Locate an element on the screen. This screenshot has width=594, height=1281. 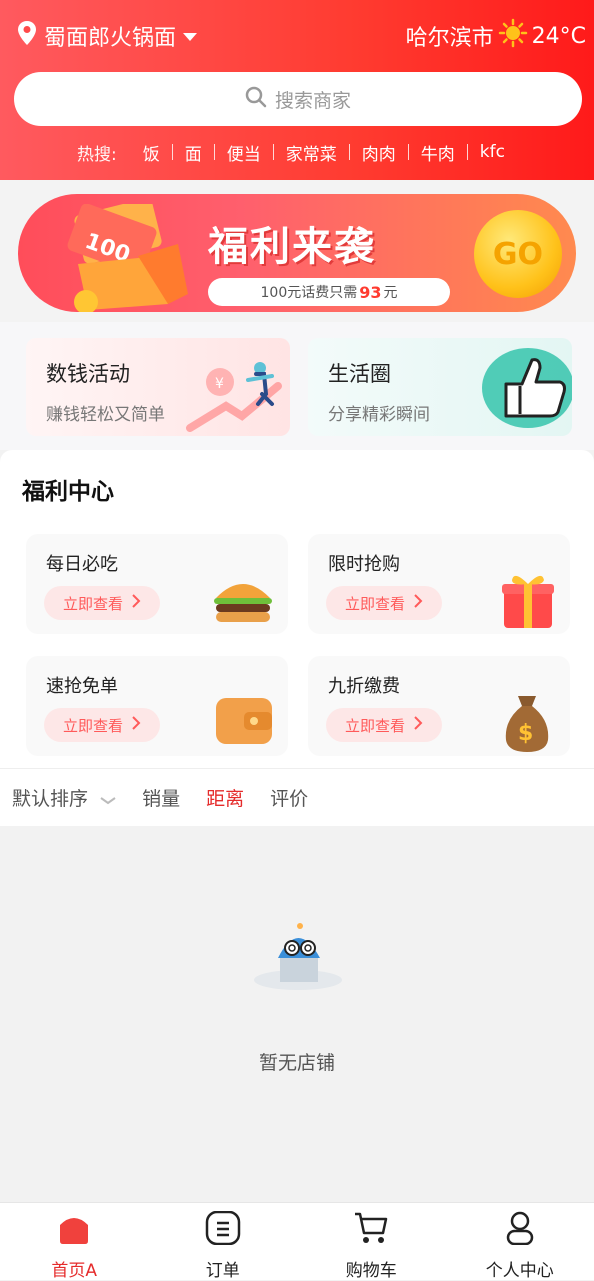
tab-label: 首页A is located at coordinates (74, 1268).